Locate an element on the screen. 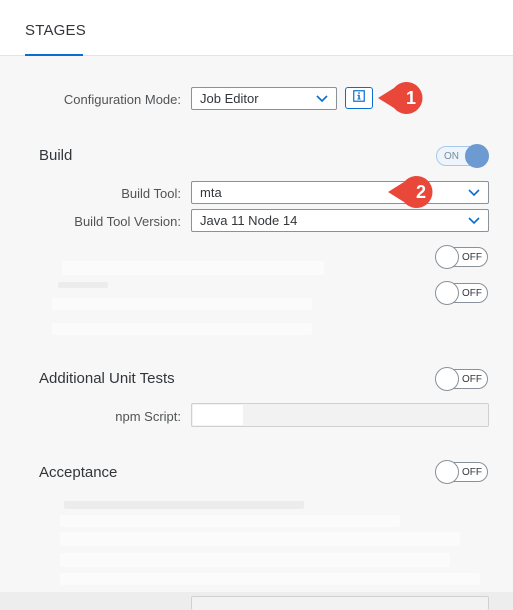 This screenshot has width=513, height=610. npm-script-label: npm Script: is located at coordinates (148, 416).